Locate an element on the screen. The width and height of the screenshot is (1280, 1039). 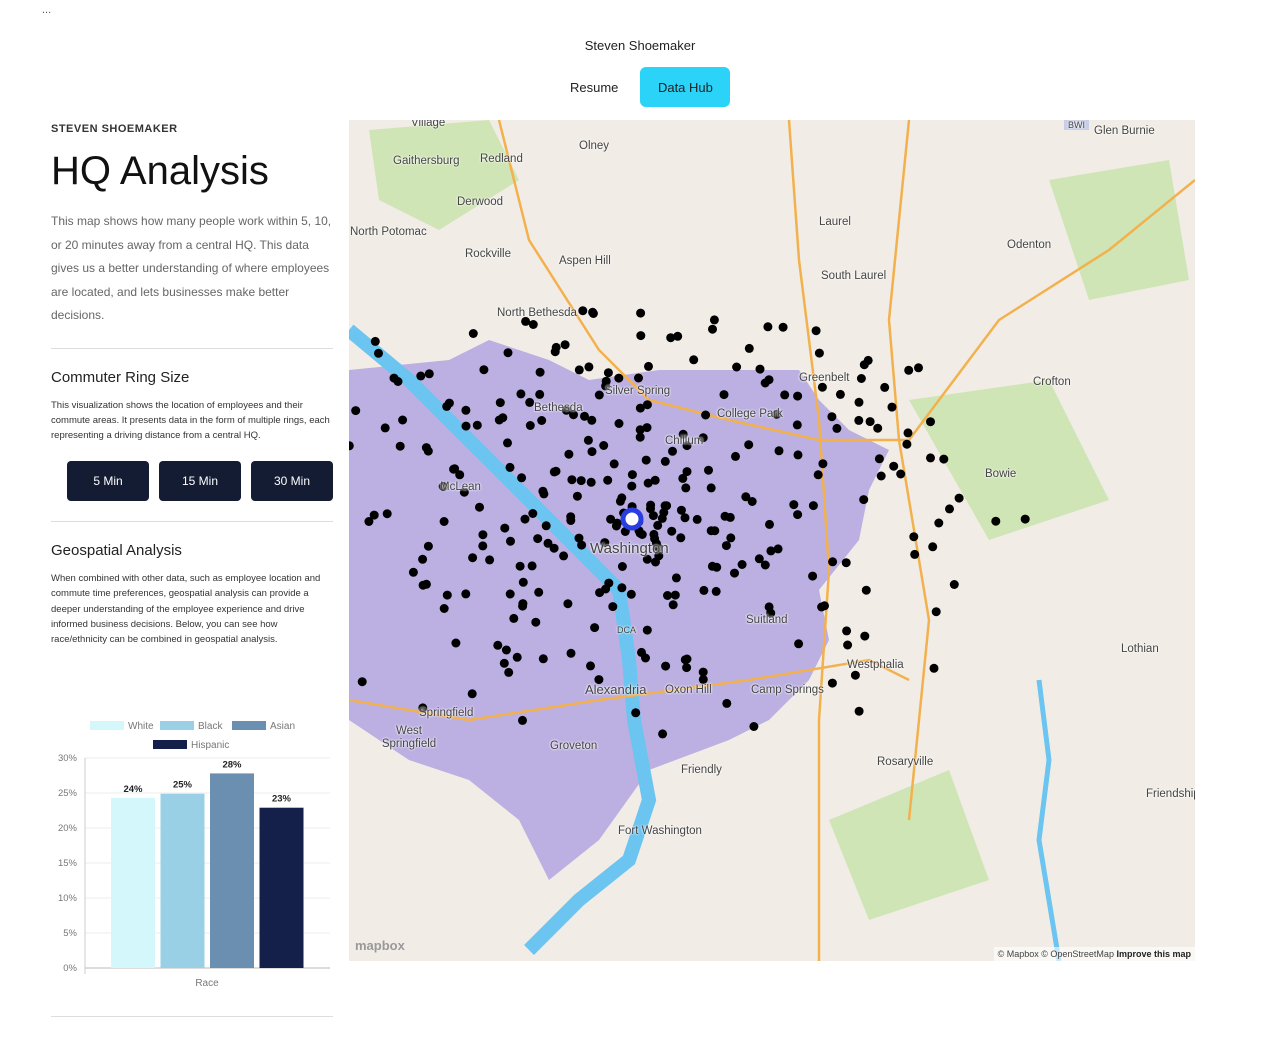
5-min-button: 5 Min is located at coordinates (108, 481).